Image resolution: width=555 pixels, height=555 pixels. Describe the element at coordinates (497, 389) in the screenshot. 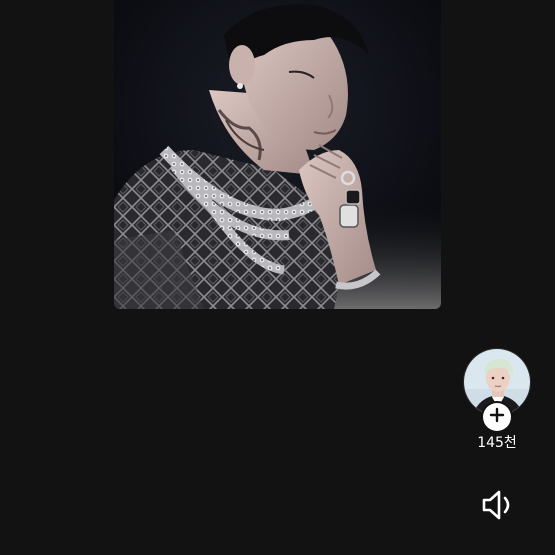

I see `artist-profile` at that location.